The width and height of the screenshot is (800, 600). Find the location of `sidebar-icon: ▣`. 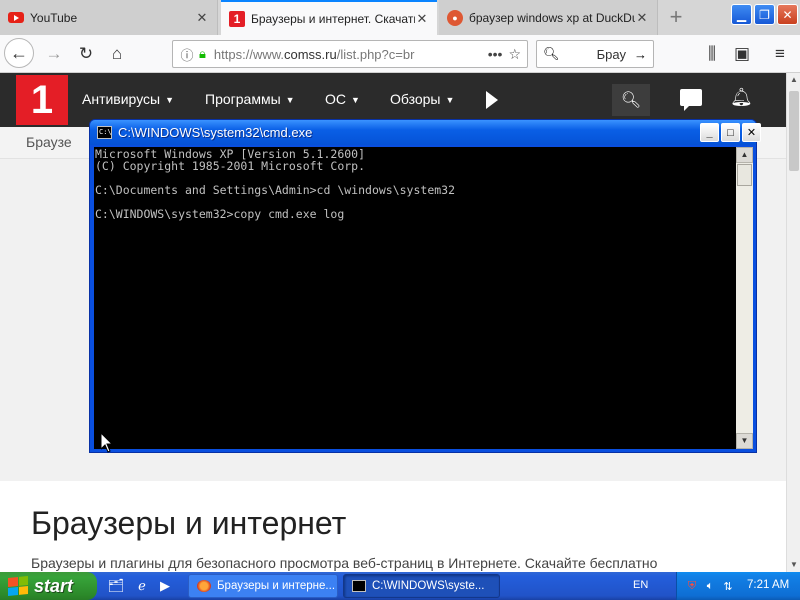

sidebar-icon: ▣ is located at coordinates (742, 53).